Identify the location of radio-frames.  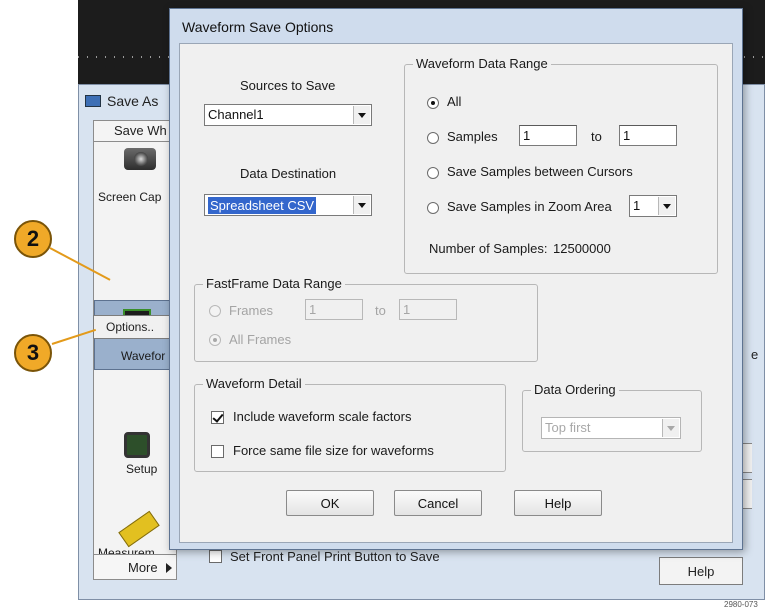
(215, 311).